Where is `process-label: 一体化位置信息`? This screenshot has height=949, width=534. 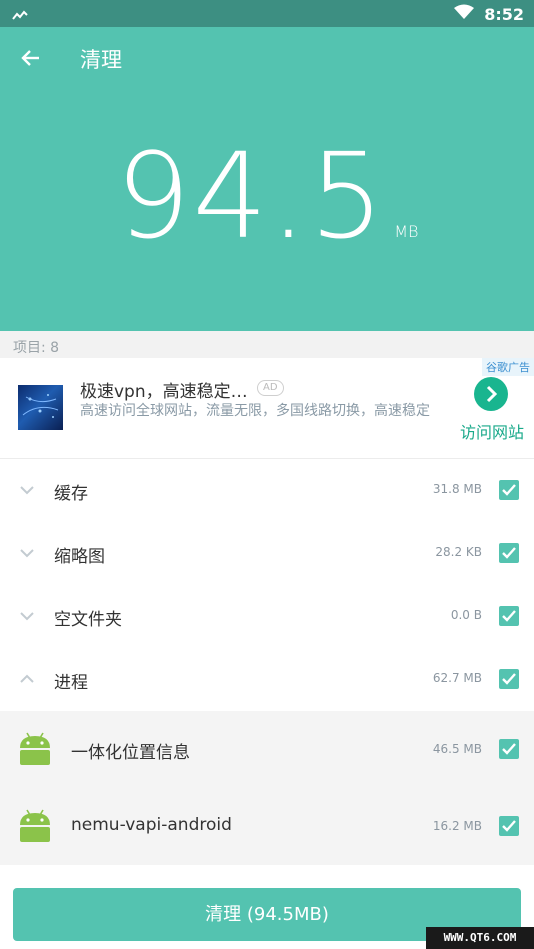 process-label: 一体化位置信息 is located at coordinates (130, 753).